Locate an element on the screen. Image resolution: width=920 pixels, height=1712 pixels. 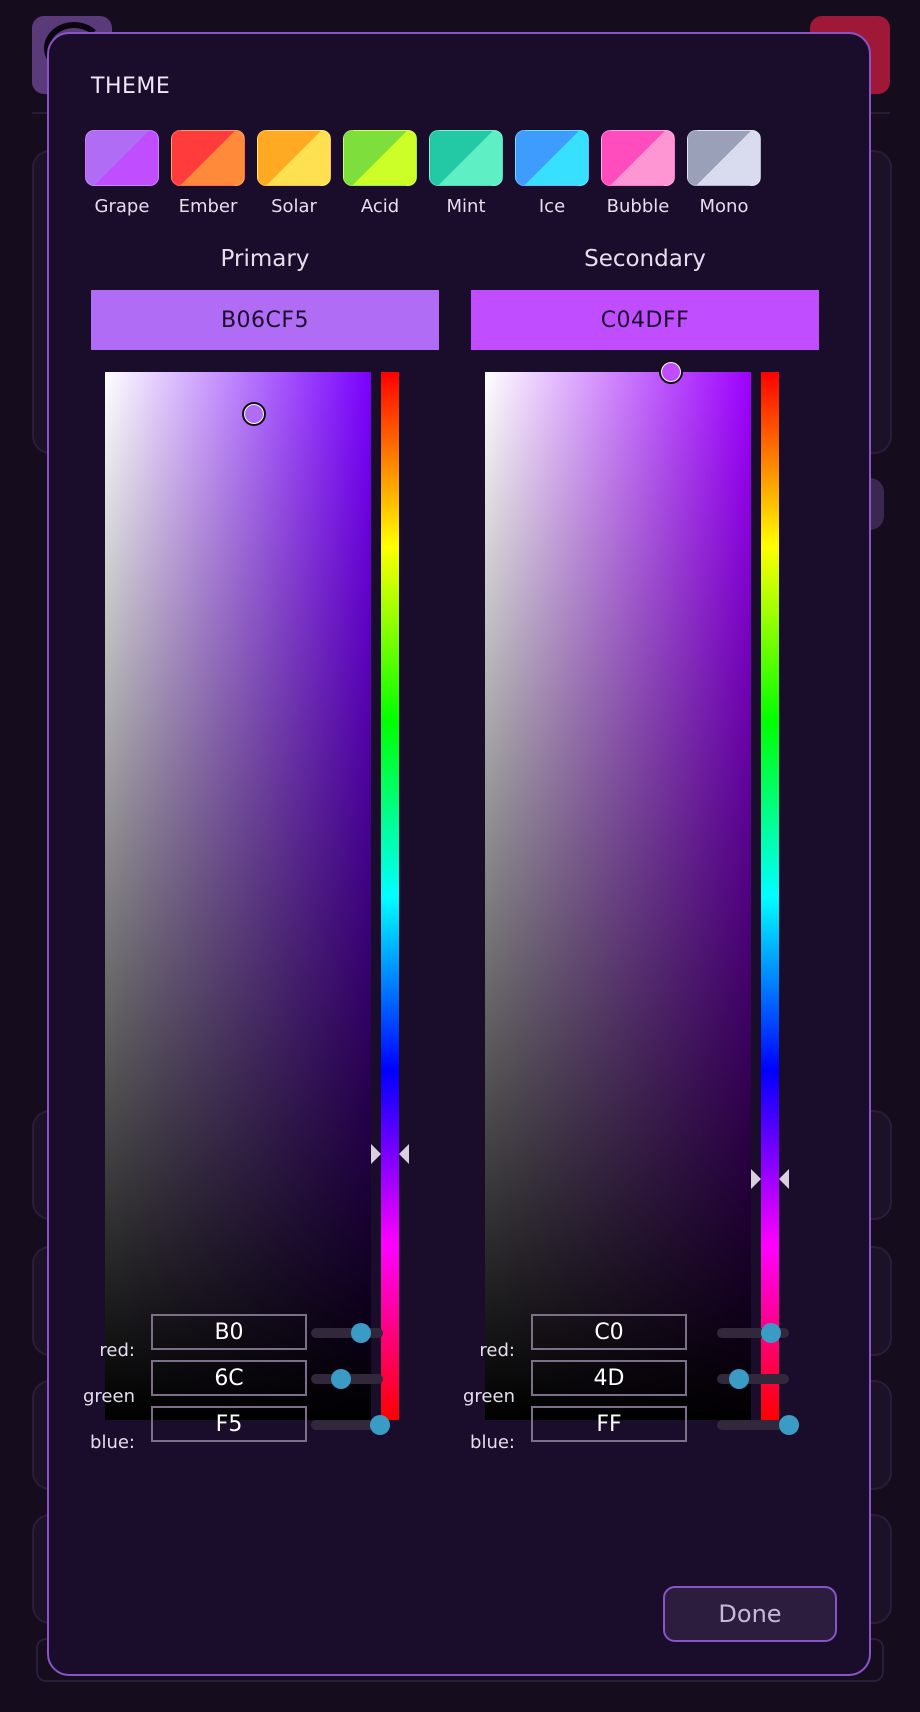
primary-green-slider is located at coordinates (347, 1379).